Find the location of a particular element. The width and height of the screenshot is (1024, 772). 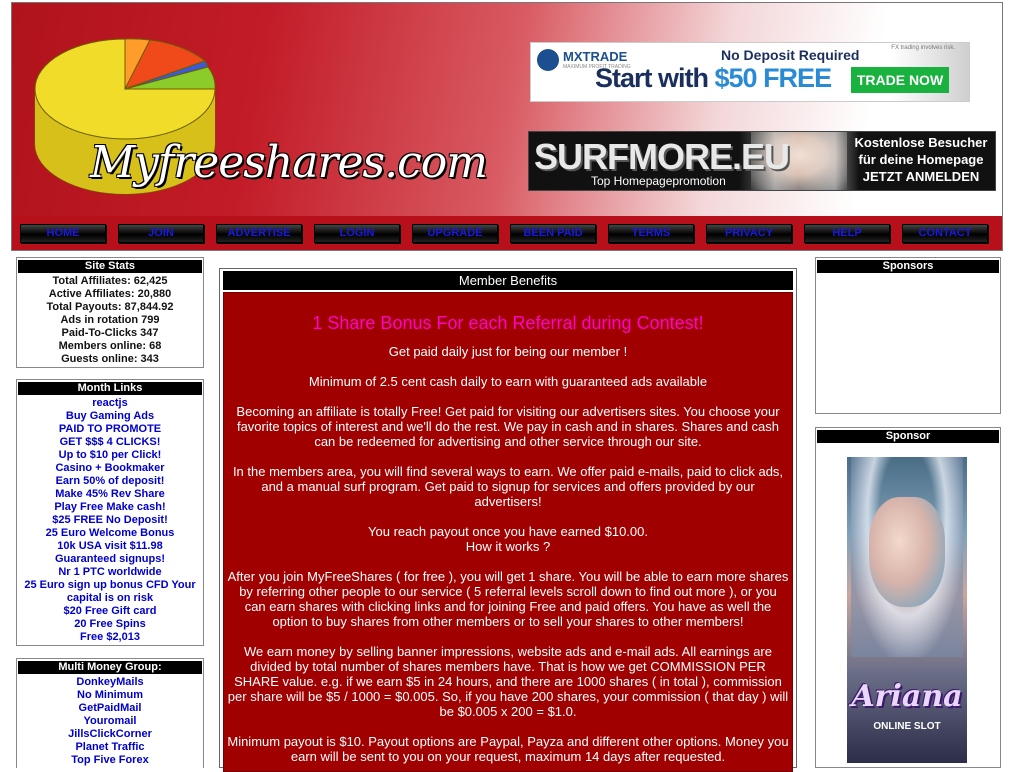

nav-contact: CONTACT is located at coordinates (945, 233).